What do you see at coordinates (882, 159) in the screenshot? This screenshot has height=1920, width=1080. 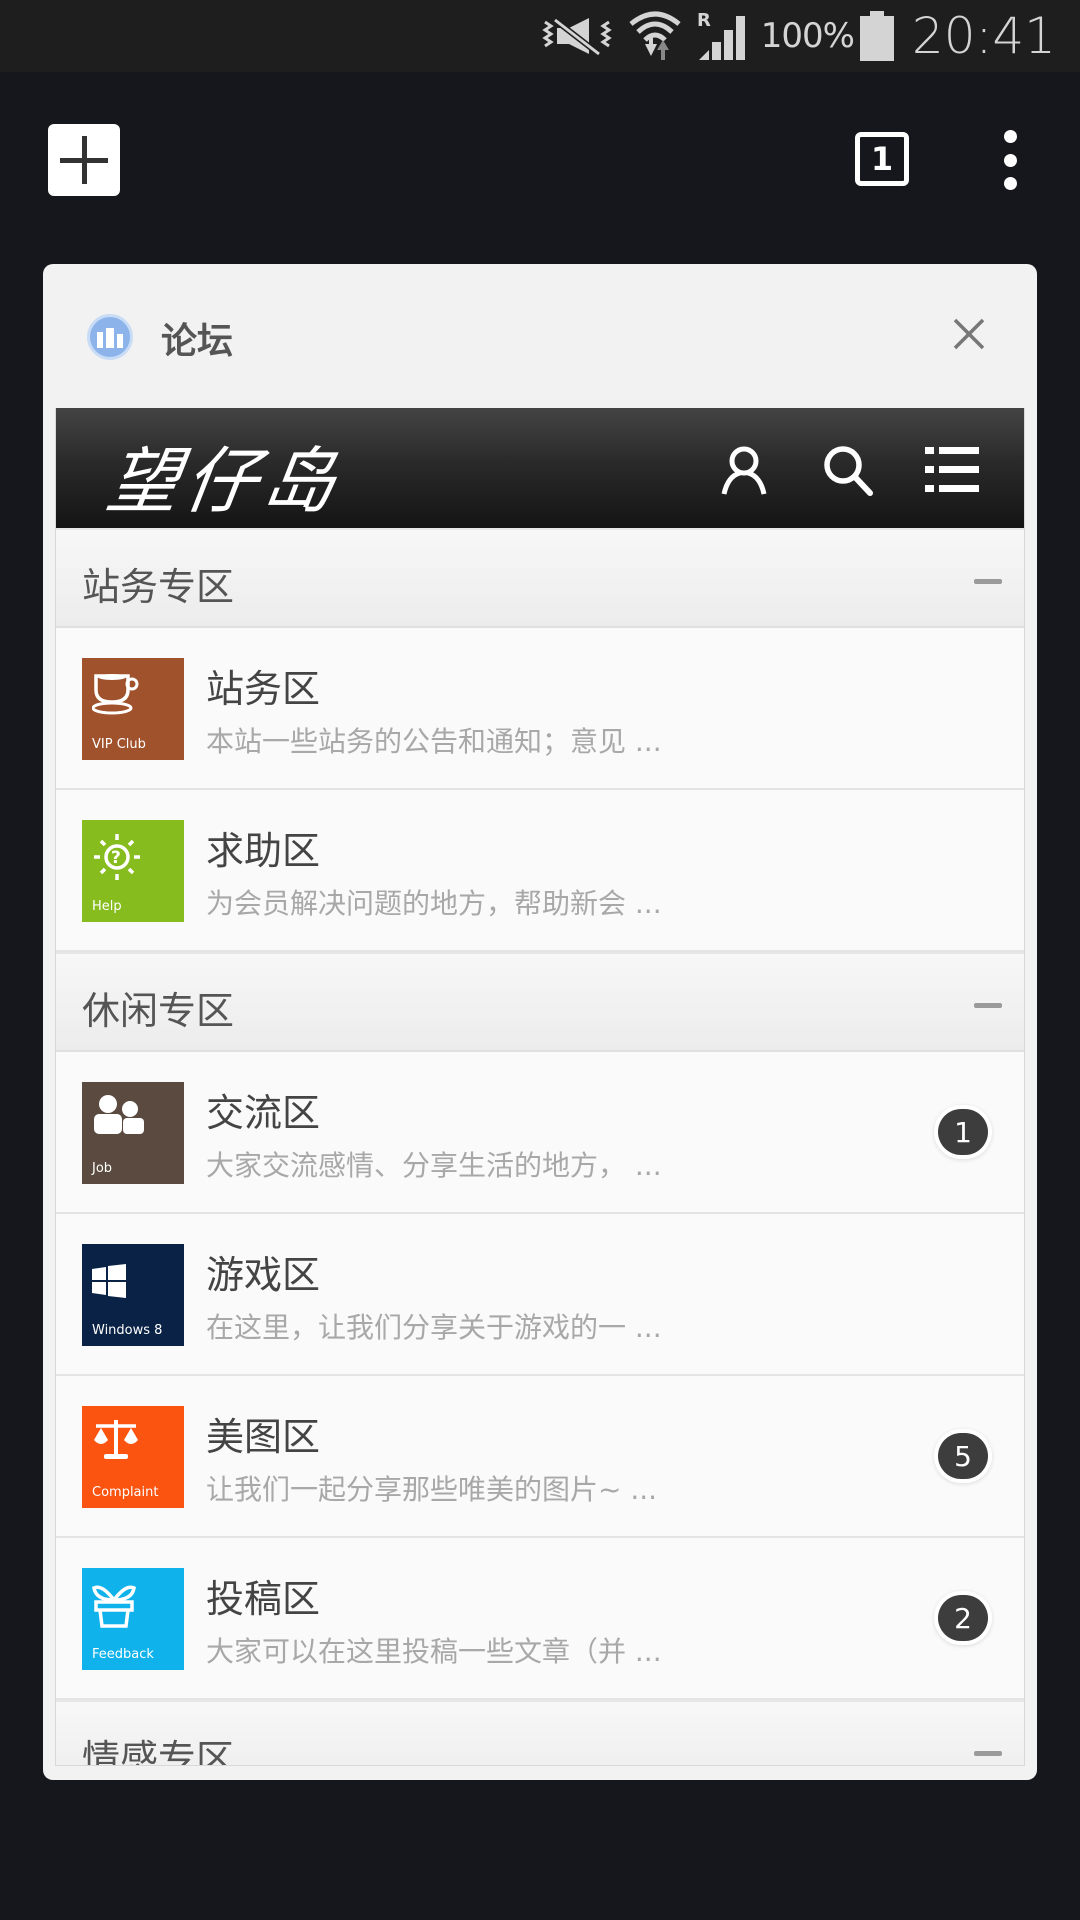 I see `tab-count-button: 1` at bounding box center [882, 159].